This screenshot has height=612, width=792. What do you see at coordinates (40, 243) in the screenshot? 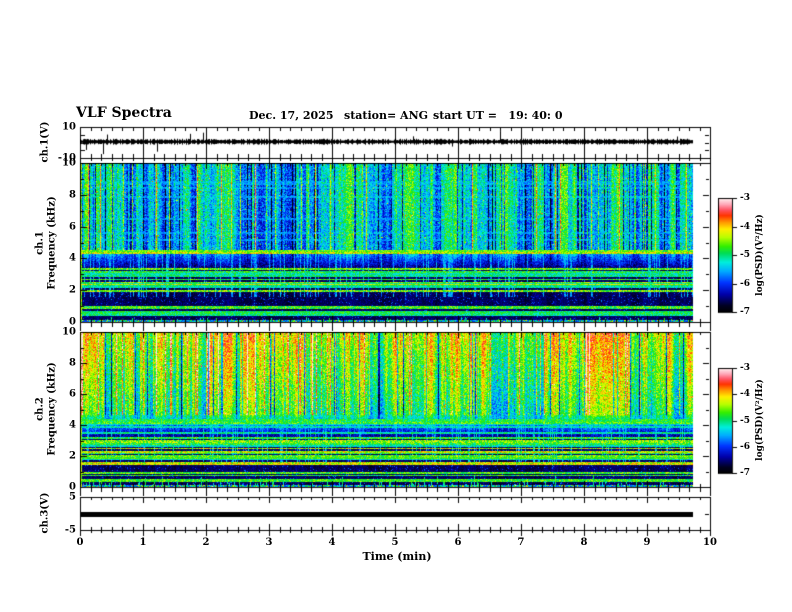
I see `ch1-frequency-axis-line1: ch.1` at bounding box center [40, 243].